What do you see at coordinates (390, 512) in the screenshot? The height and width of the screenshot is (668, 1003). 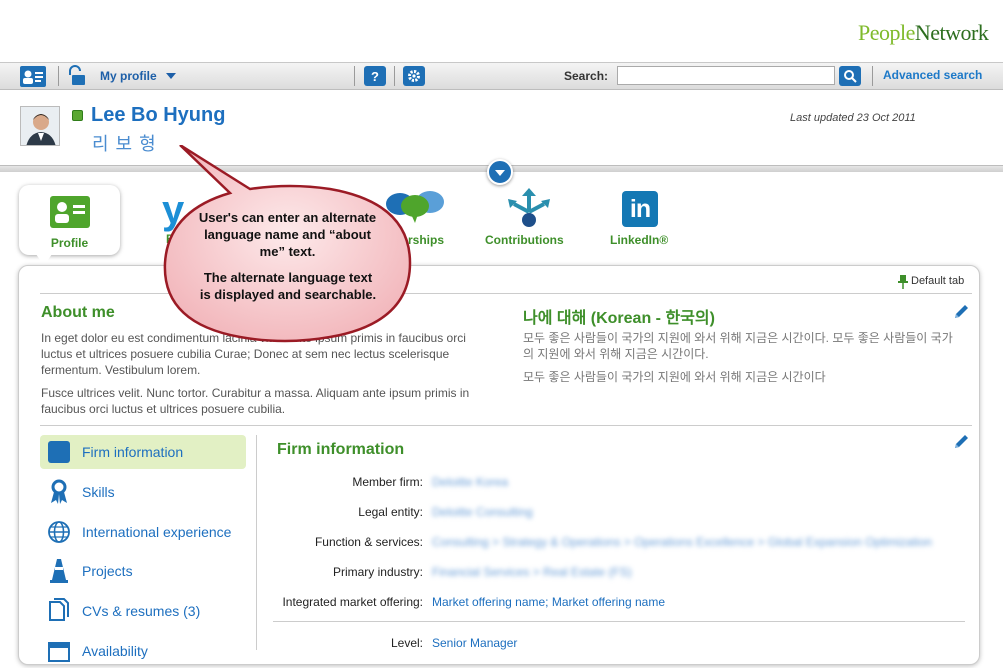 I see `field-label: Legal entity:` at bounding box center [390, 512].